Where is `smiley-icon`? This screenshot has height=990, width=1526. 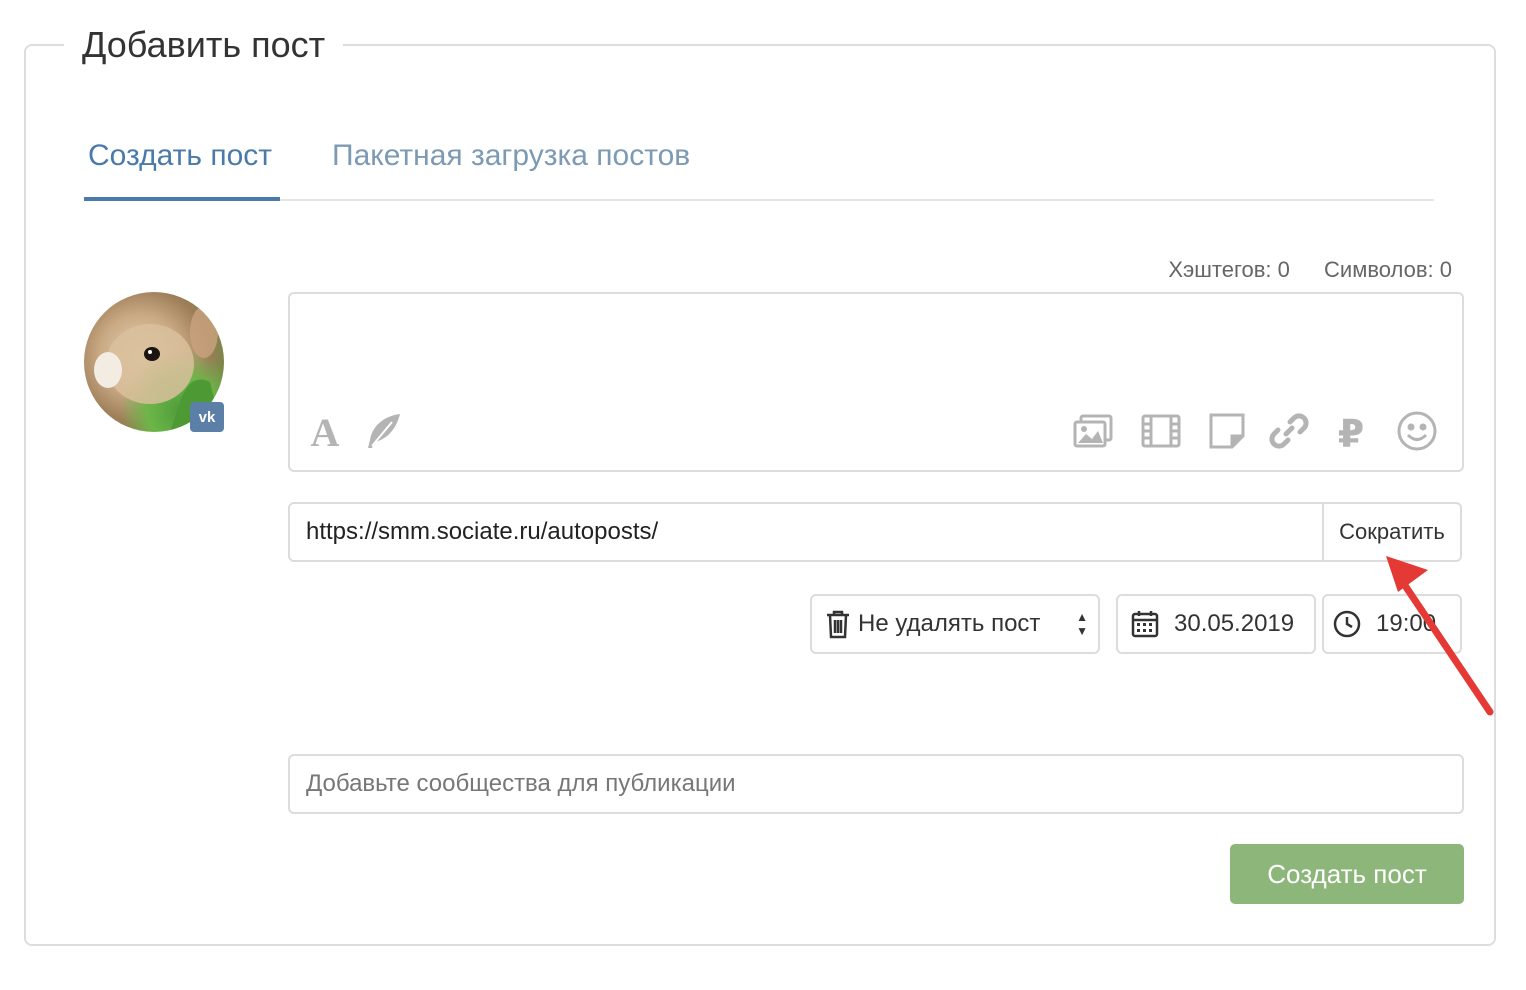
smiley-icon is located at coordinates (1417, 431).